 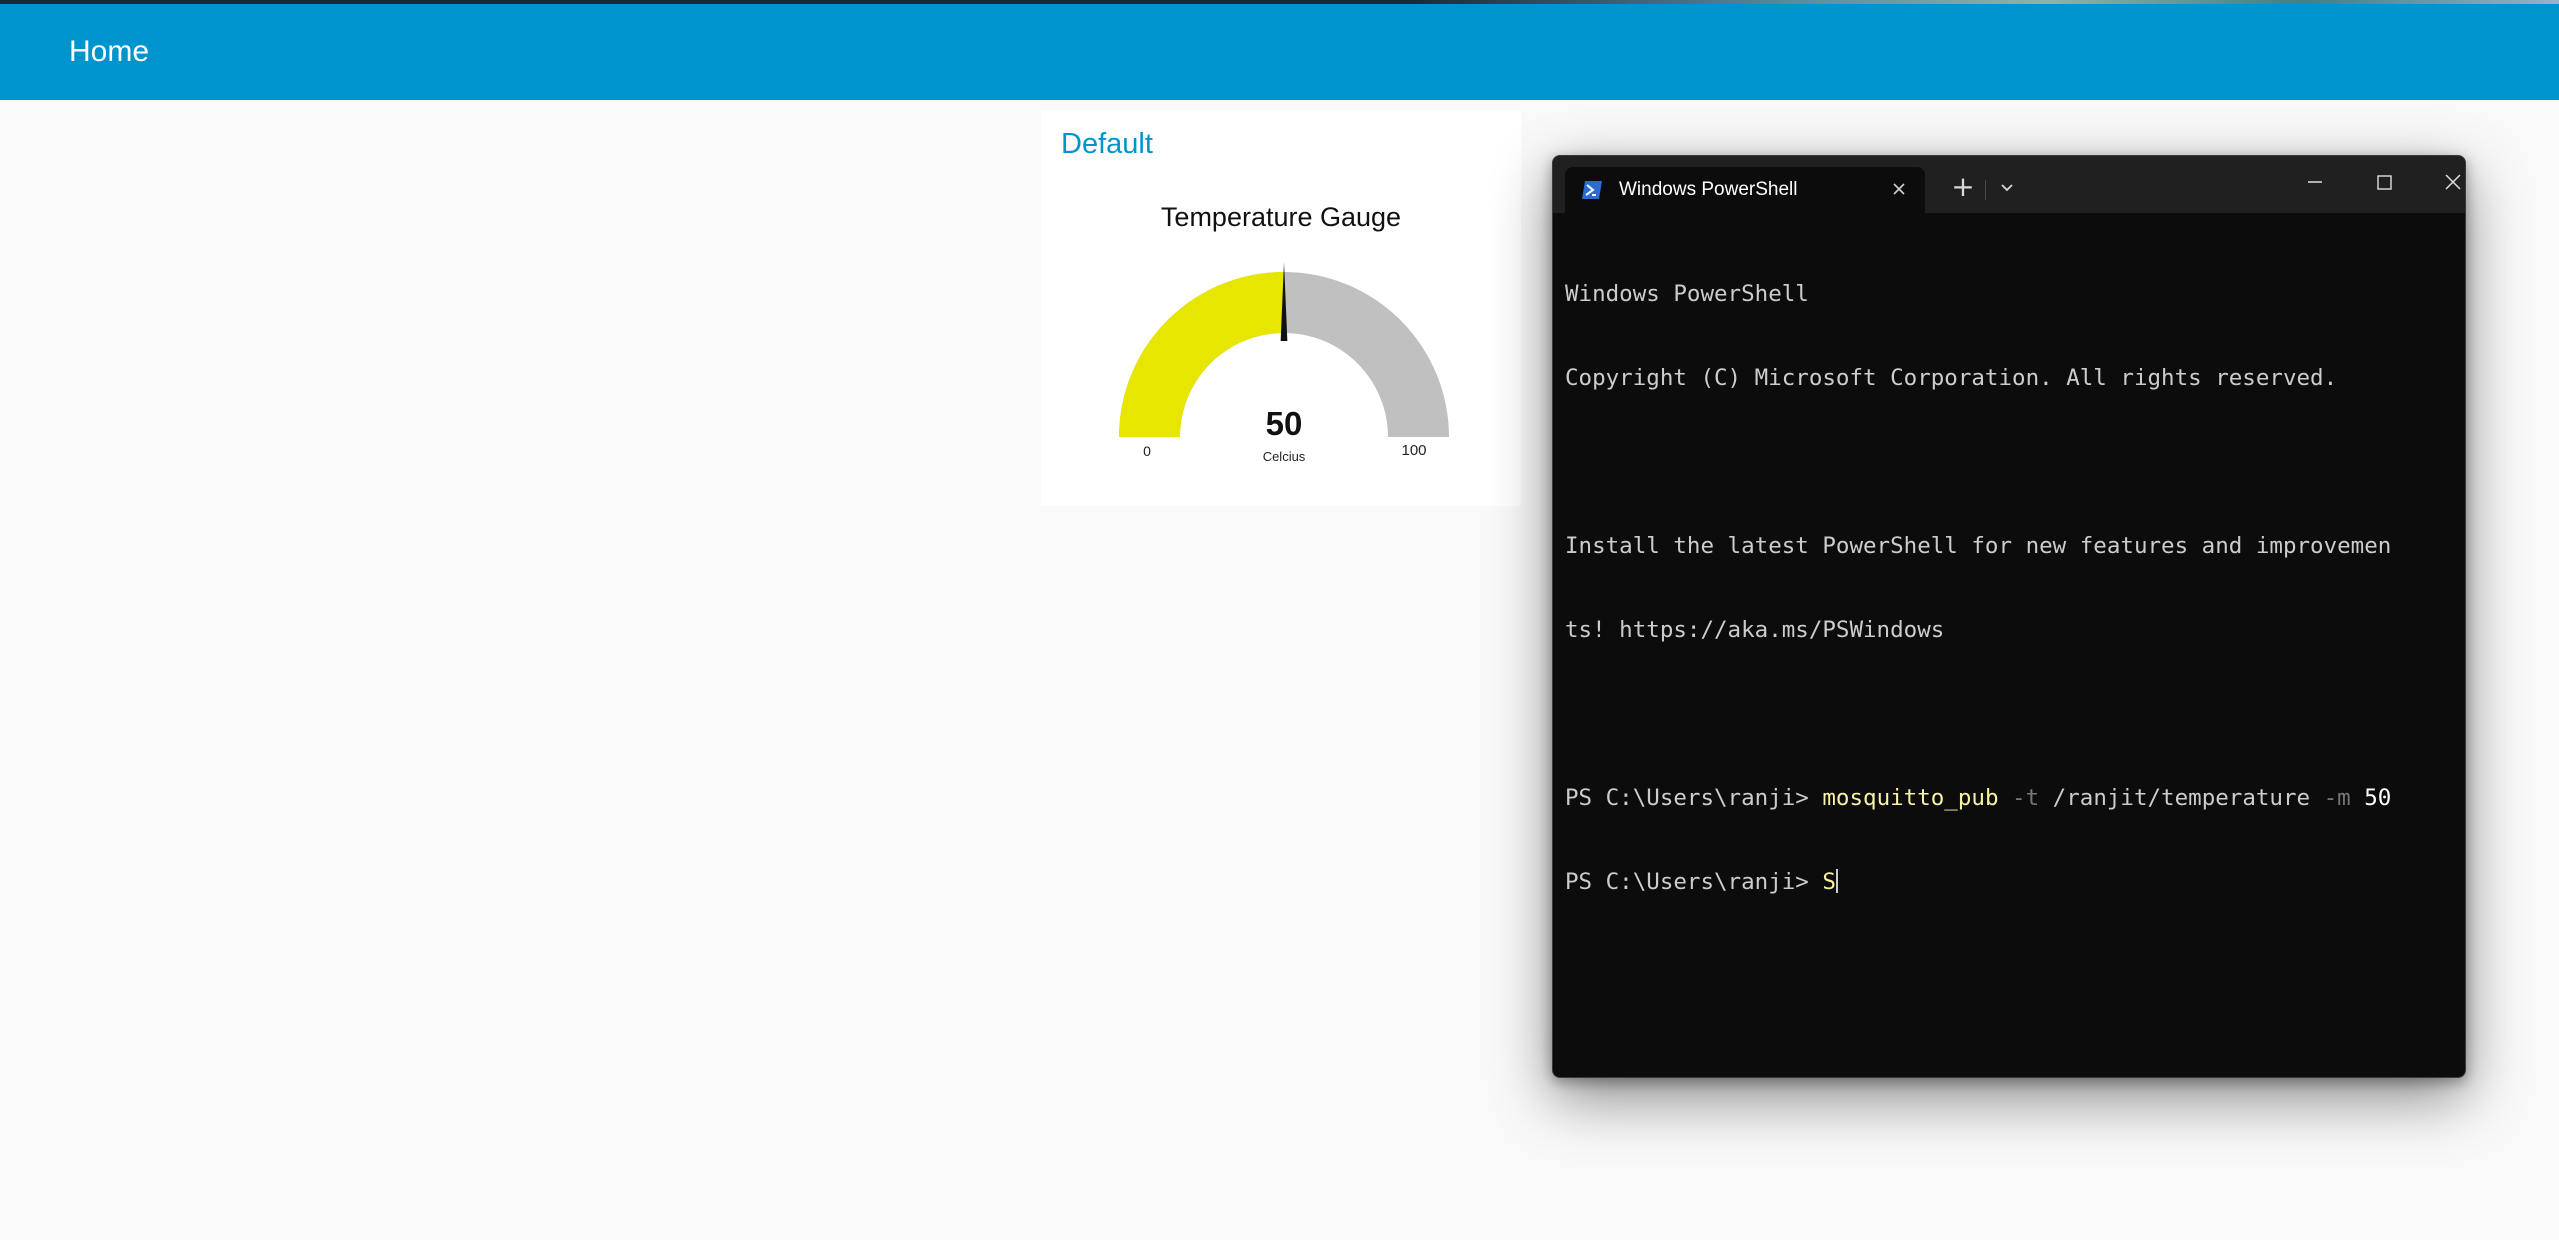 I want to click on chevron-down-icon, so click(x=2007, y=188).